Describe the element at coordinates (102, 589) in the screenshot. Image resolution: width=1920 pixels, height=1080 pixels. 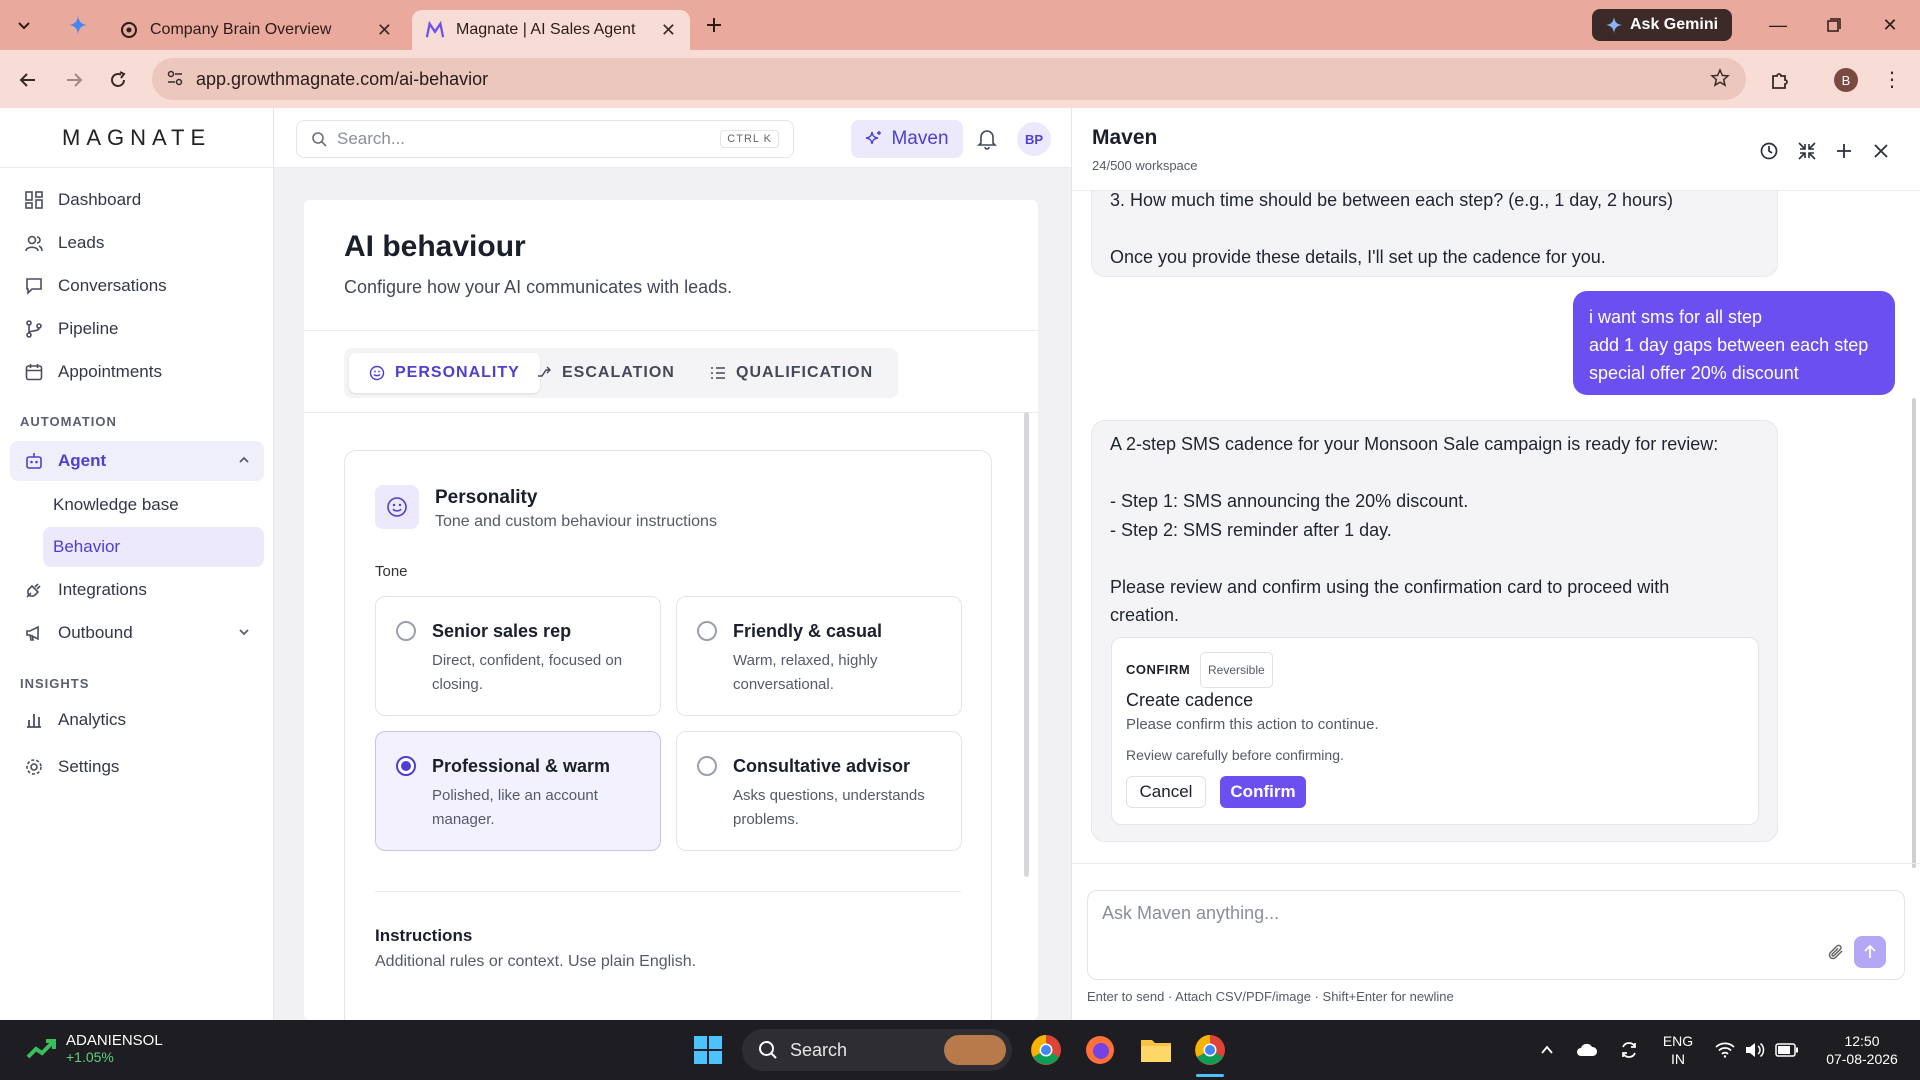
I see `sidebar-item-label: Integrations` at that location.